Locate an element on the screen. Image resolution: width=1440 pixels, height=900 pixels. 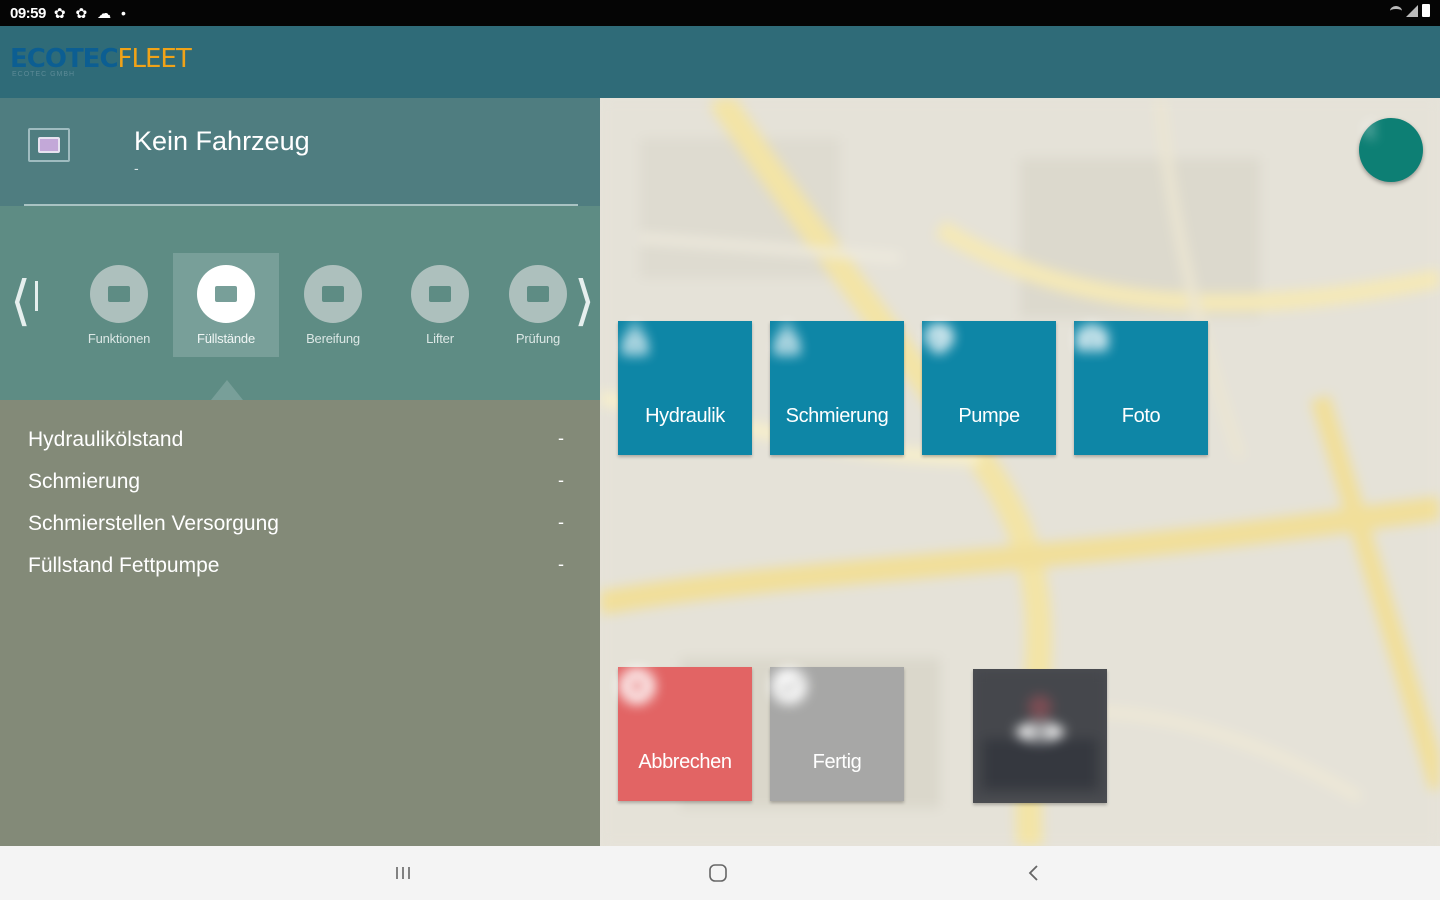
app-logo: ECOTECFLEET is located at coordinates (101, 59).